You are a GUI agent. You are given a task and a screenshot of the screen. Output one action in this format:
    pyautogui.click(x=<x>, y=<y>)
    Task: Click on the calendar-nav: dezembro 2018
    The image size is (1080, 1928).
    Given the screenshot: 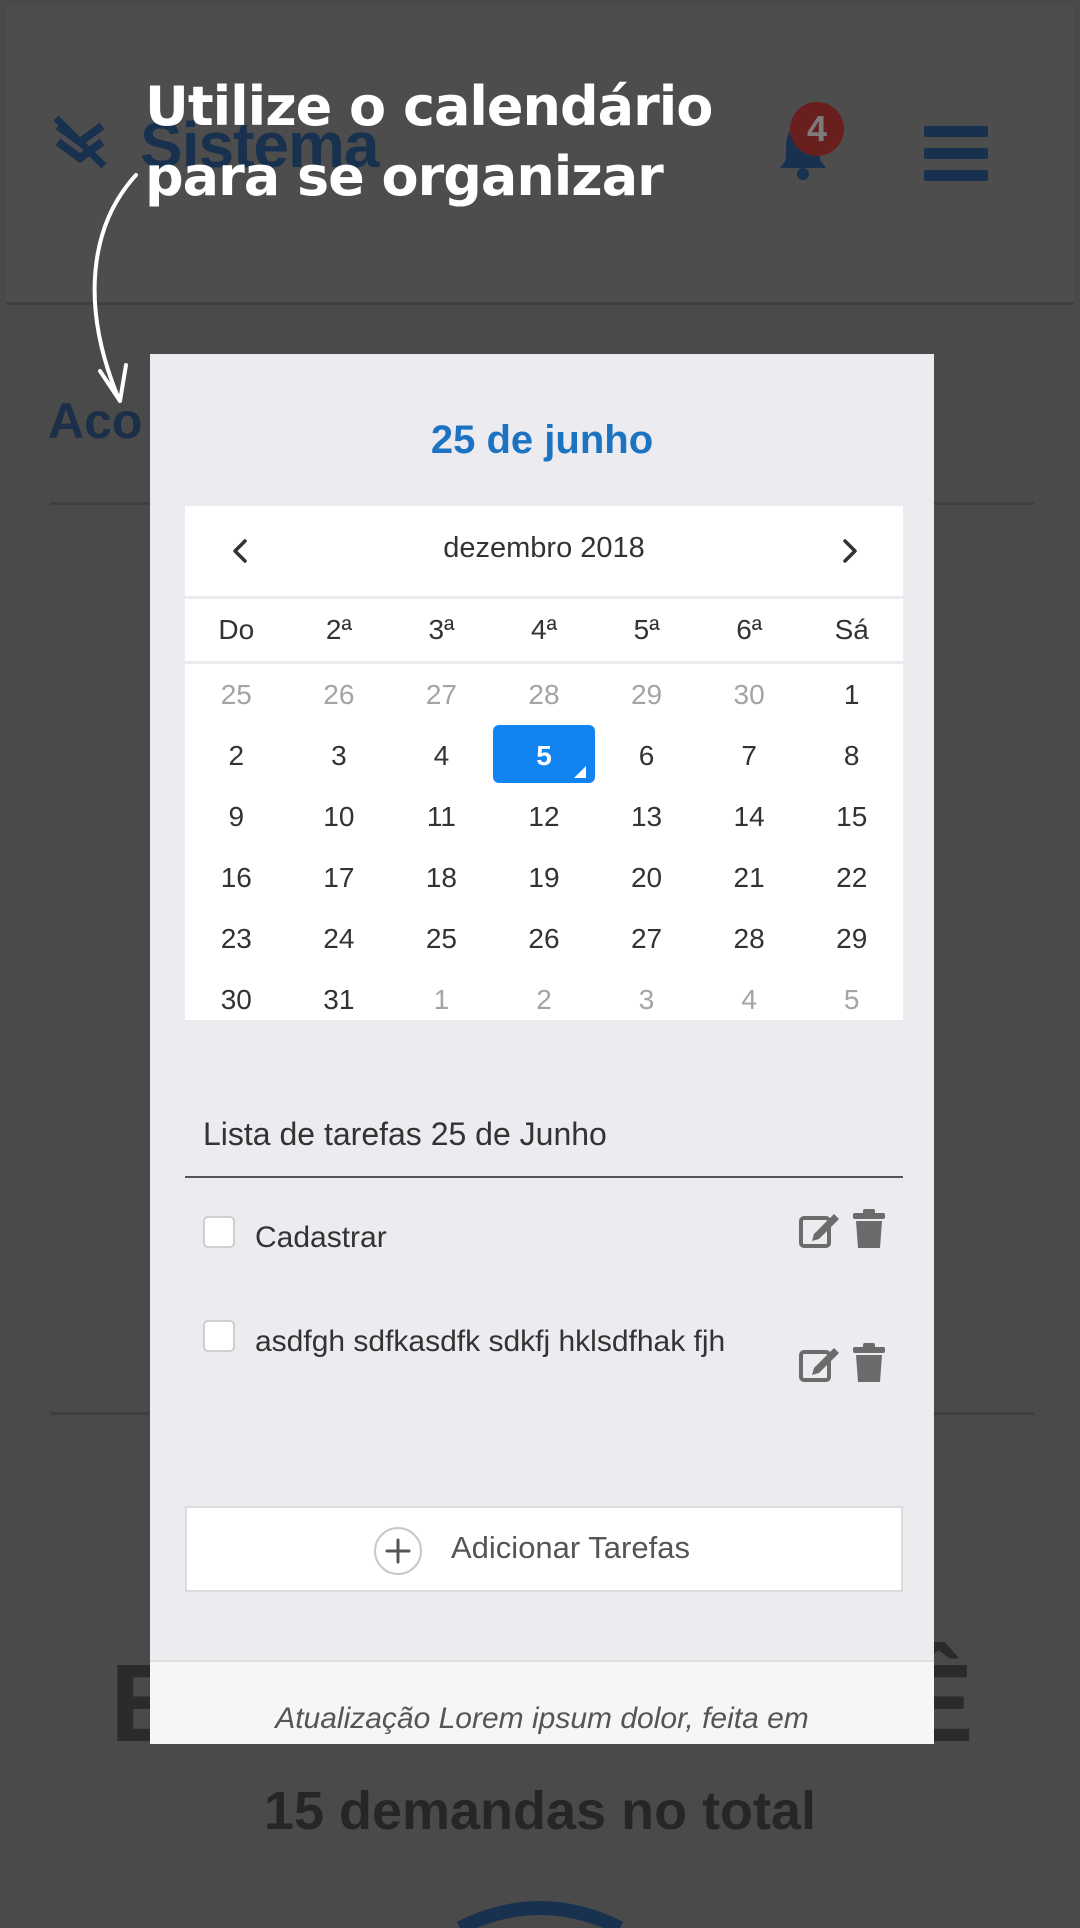 What is the action you would take?
    pyautogui.click(x=544, y=552)
    